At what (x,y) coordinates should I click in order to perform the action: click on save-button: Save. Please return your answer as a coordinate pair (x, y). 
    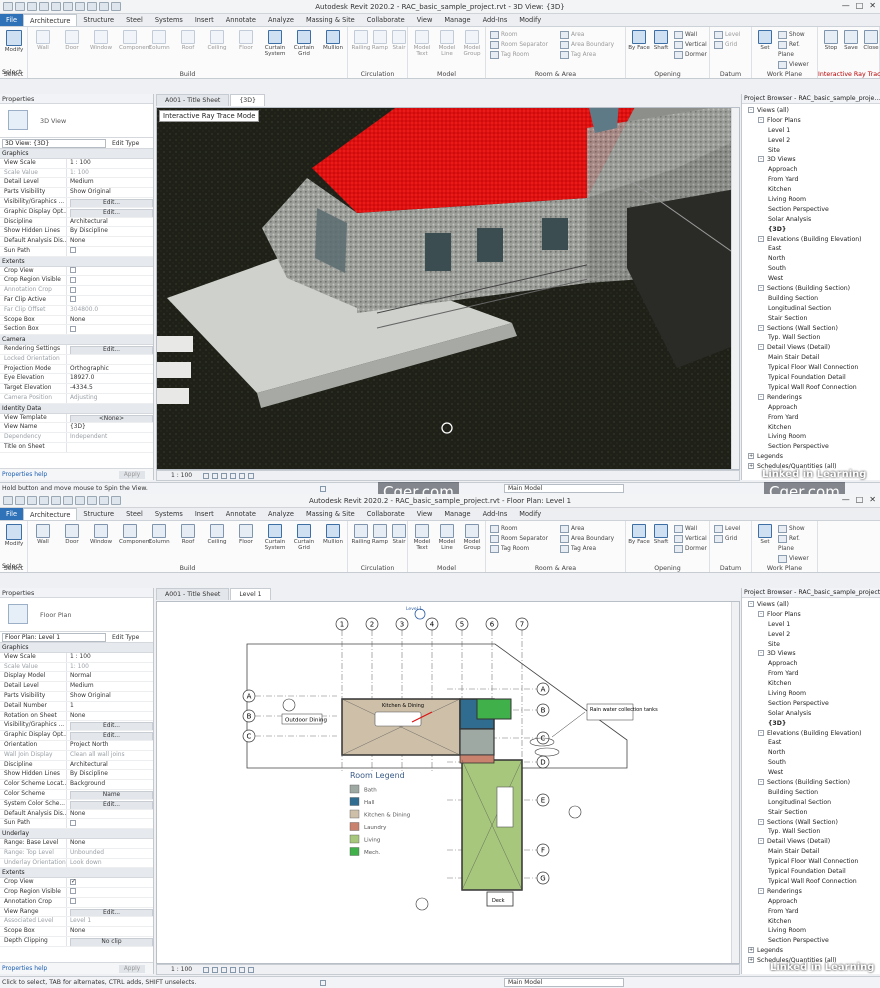
    Looking at the image, I should click on (851, 40).